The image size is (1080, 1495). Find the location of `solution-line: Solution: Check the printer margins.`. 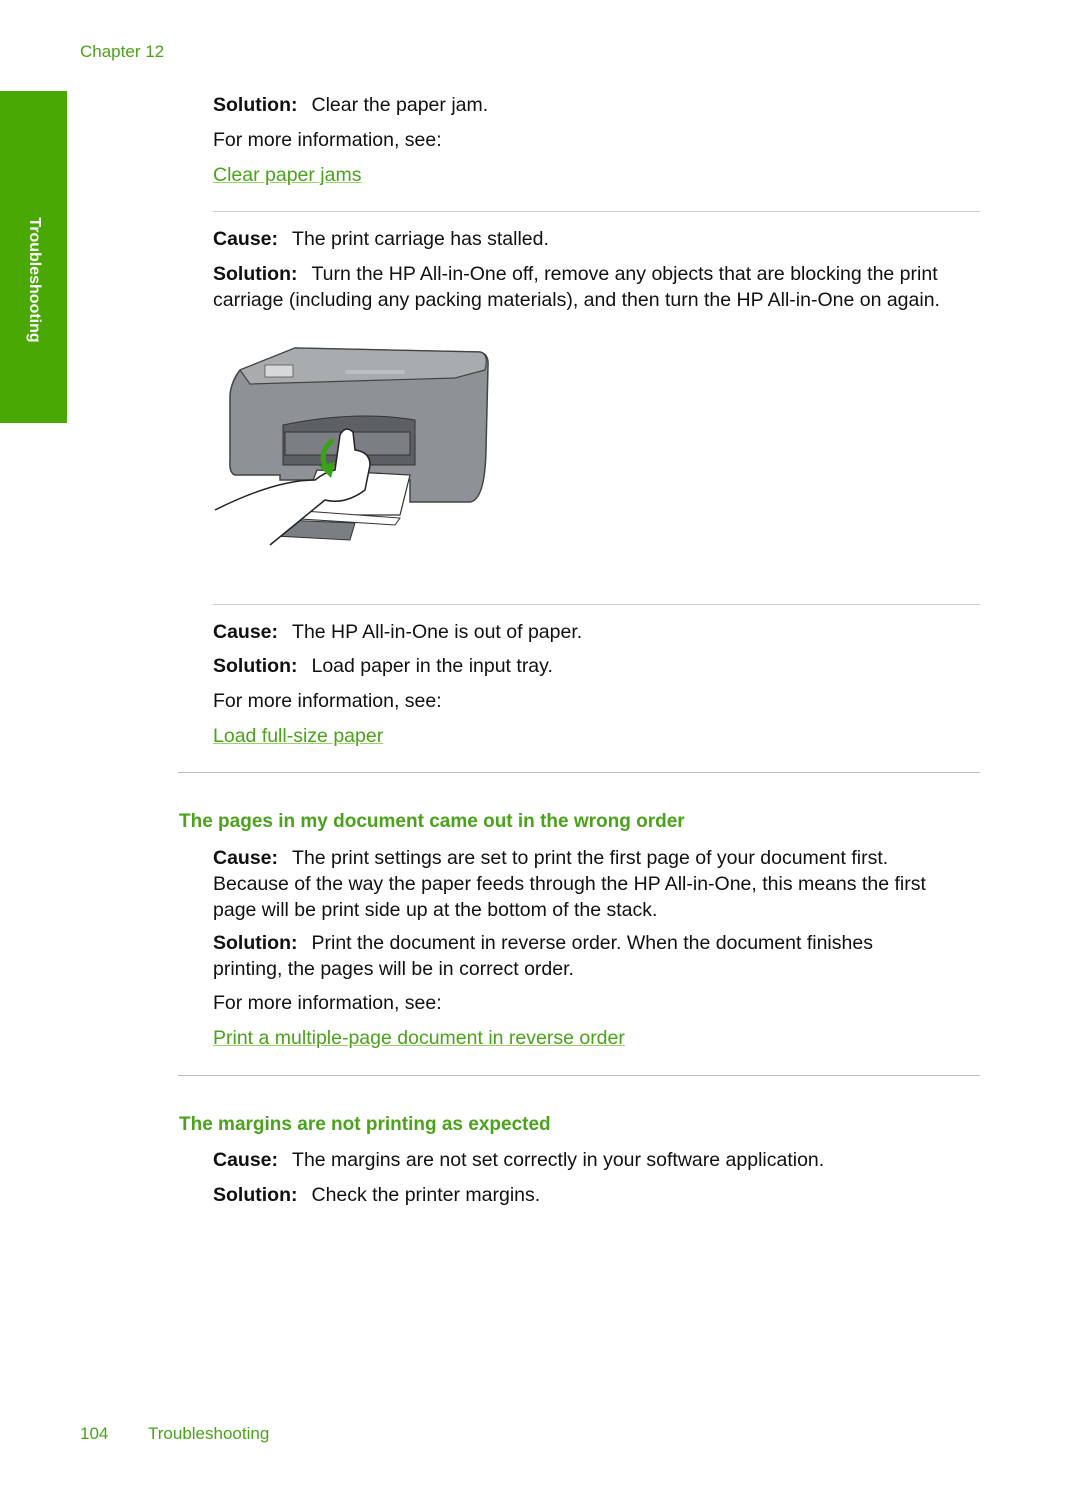

solution-line: Solution: Check the printer margins. is located at coordinates (376, 1195).